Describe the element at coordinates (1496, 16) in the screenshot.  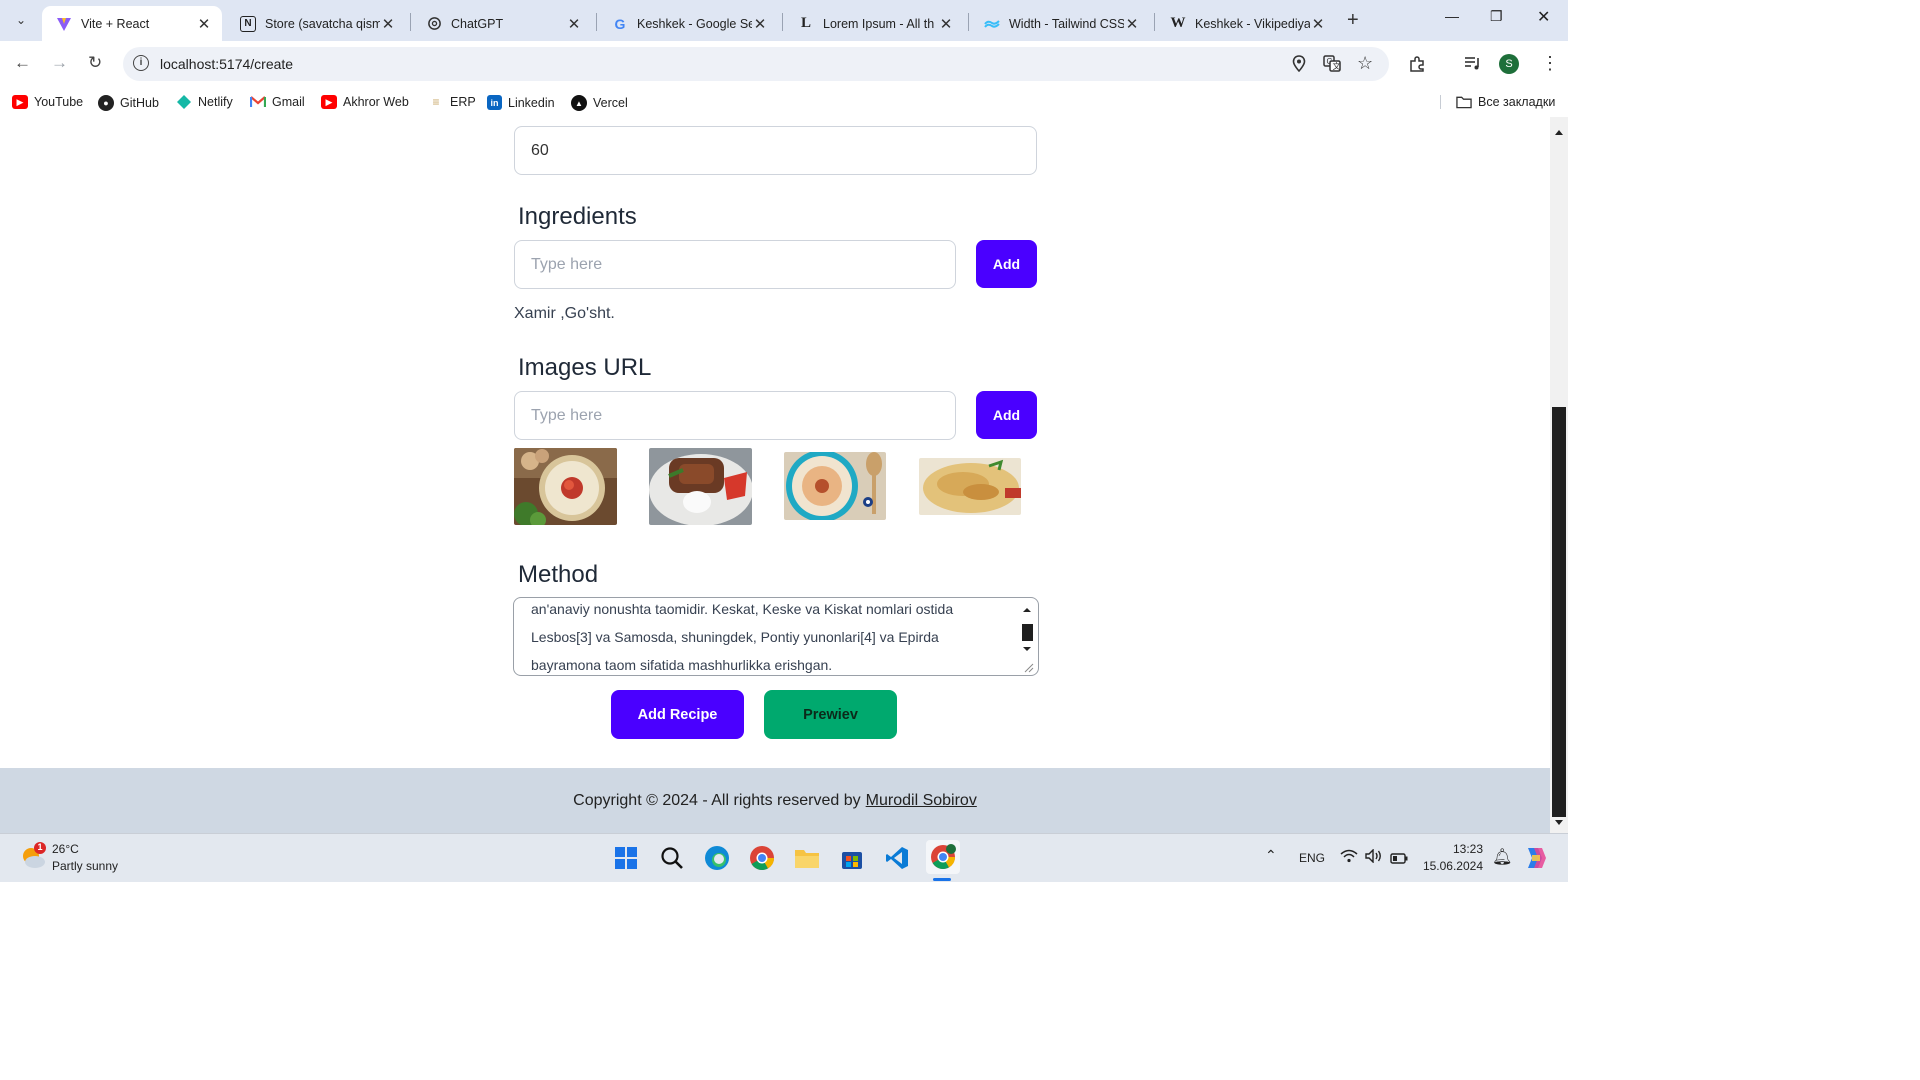
I see `restore-icon: ❐` at that location.